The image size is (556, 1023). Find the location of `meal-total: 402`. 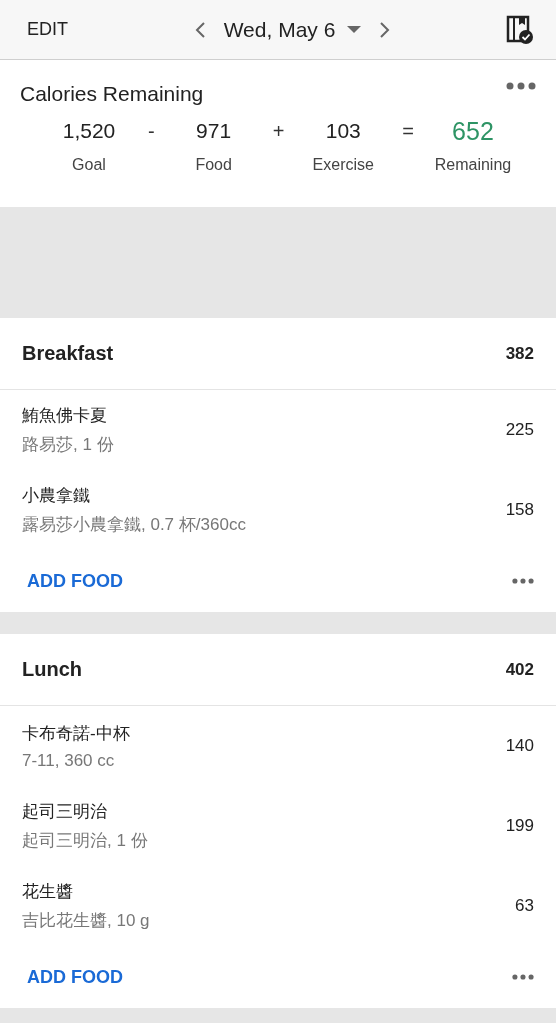

meal-total: 402 is located at coordinates (519, 669).